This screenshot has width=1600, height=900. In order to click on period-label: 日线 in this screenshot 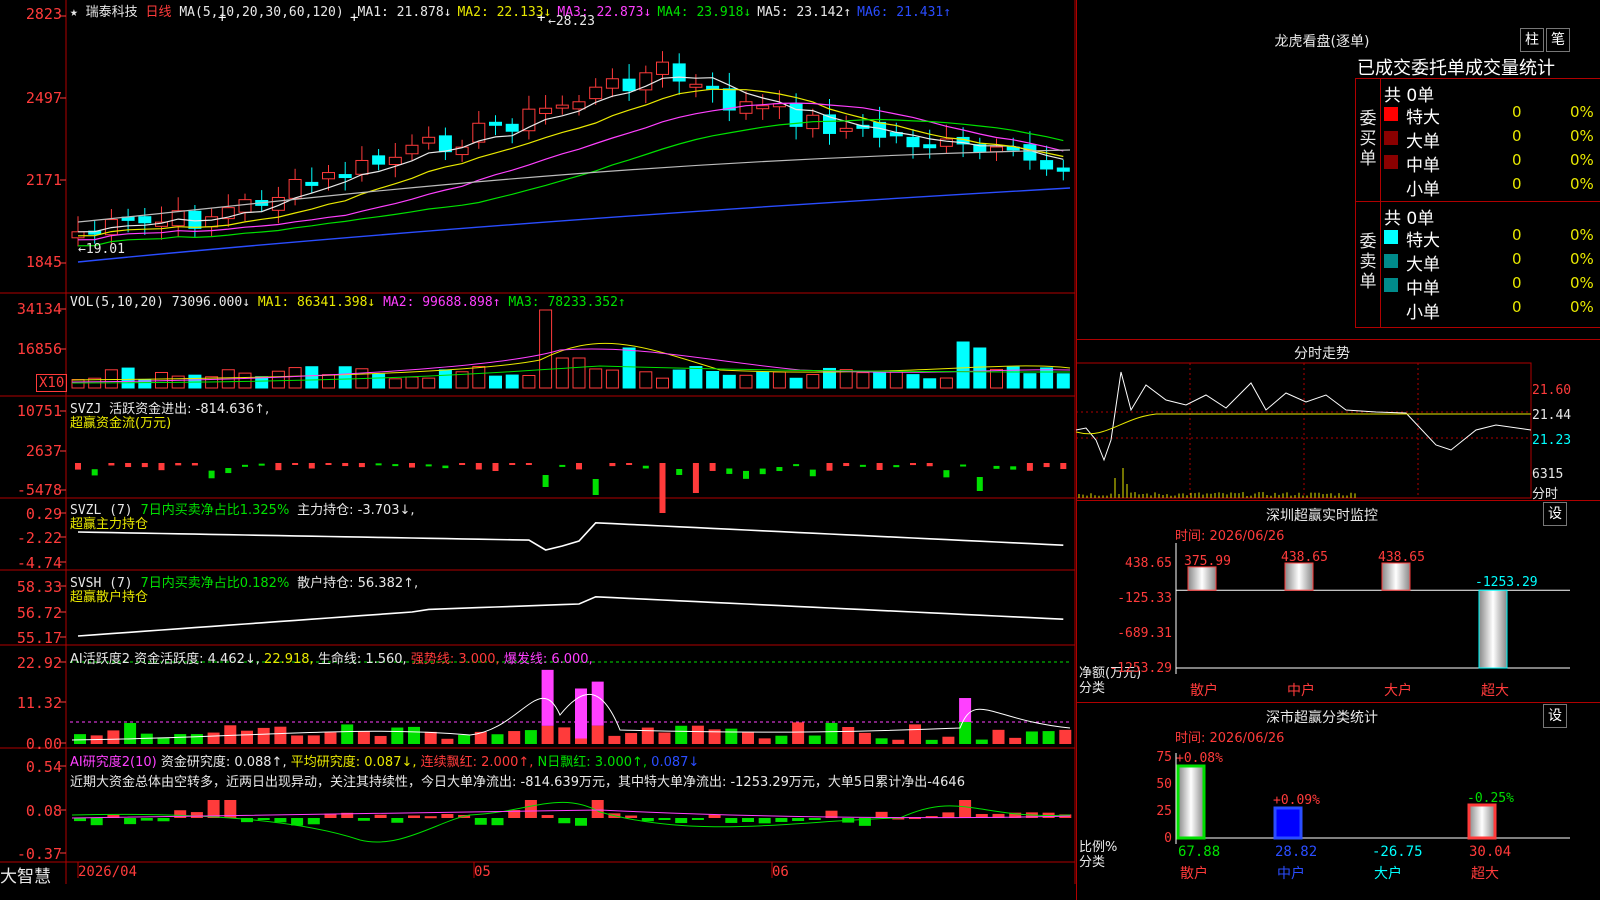, I will do `click(159, 12)`.